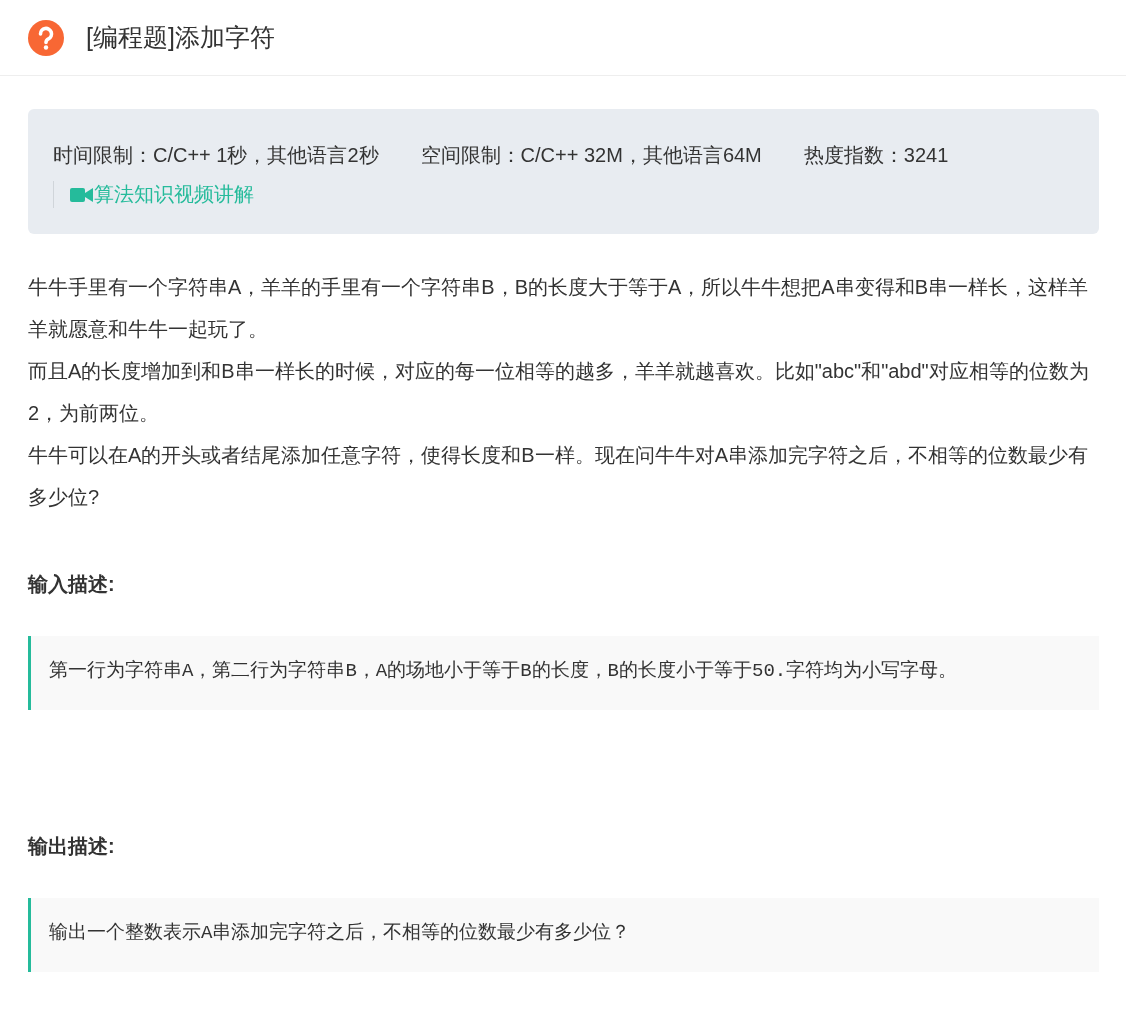 The height and width of the screenshot is (1020, 1126). I want to click on section-body: 输出一个整数表示A串添加完字符之后，不相等的位数最少有多少位？, so click(563, 935).